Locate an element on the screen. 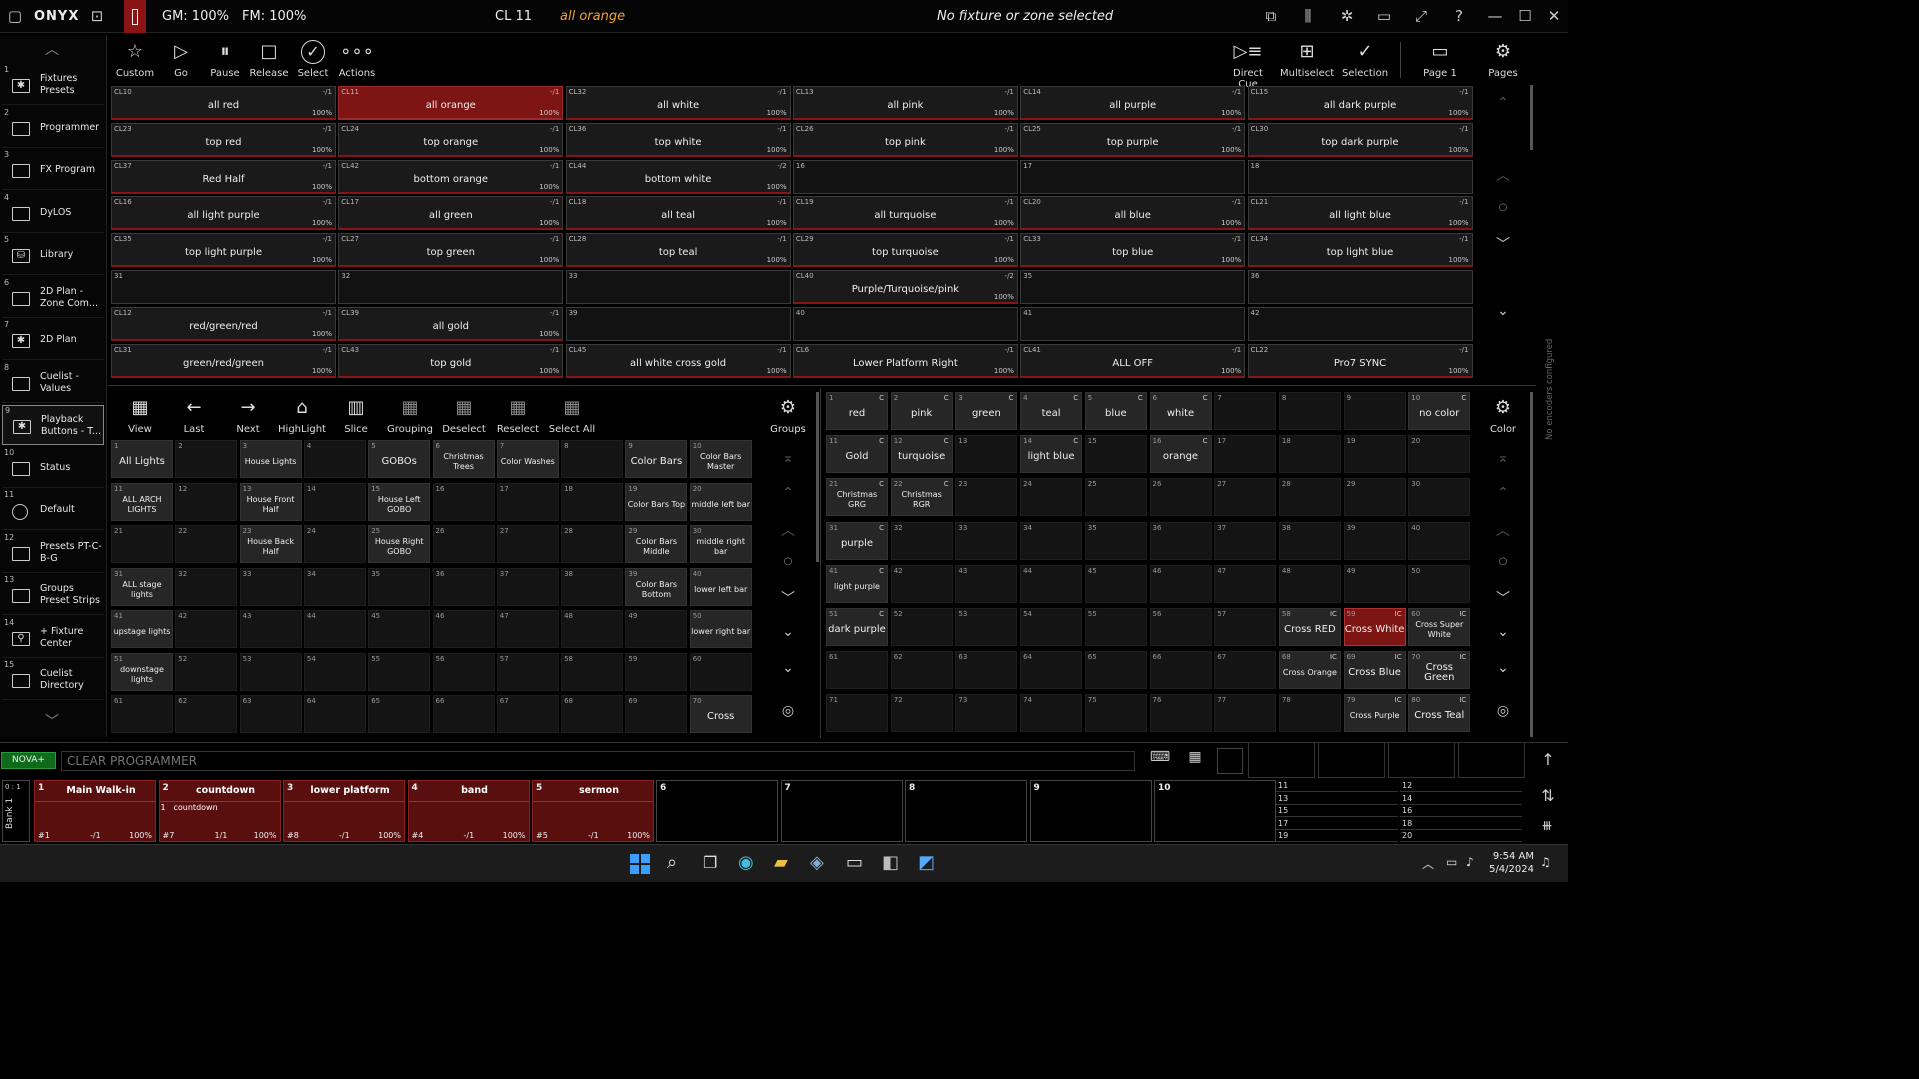  color-slot-empty: 15 is located at coordinates (1115, 454).